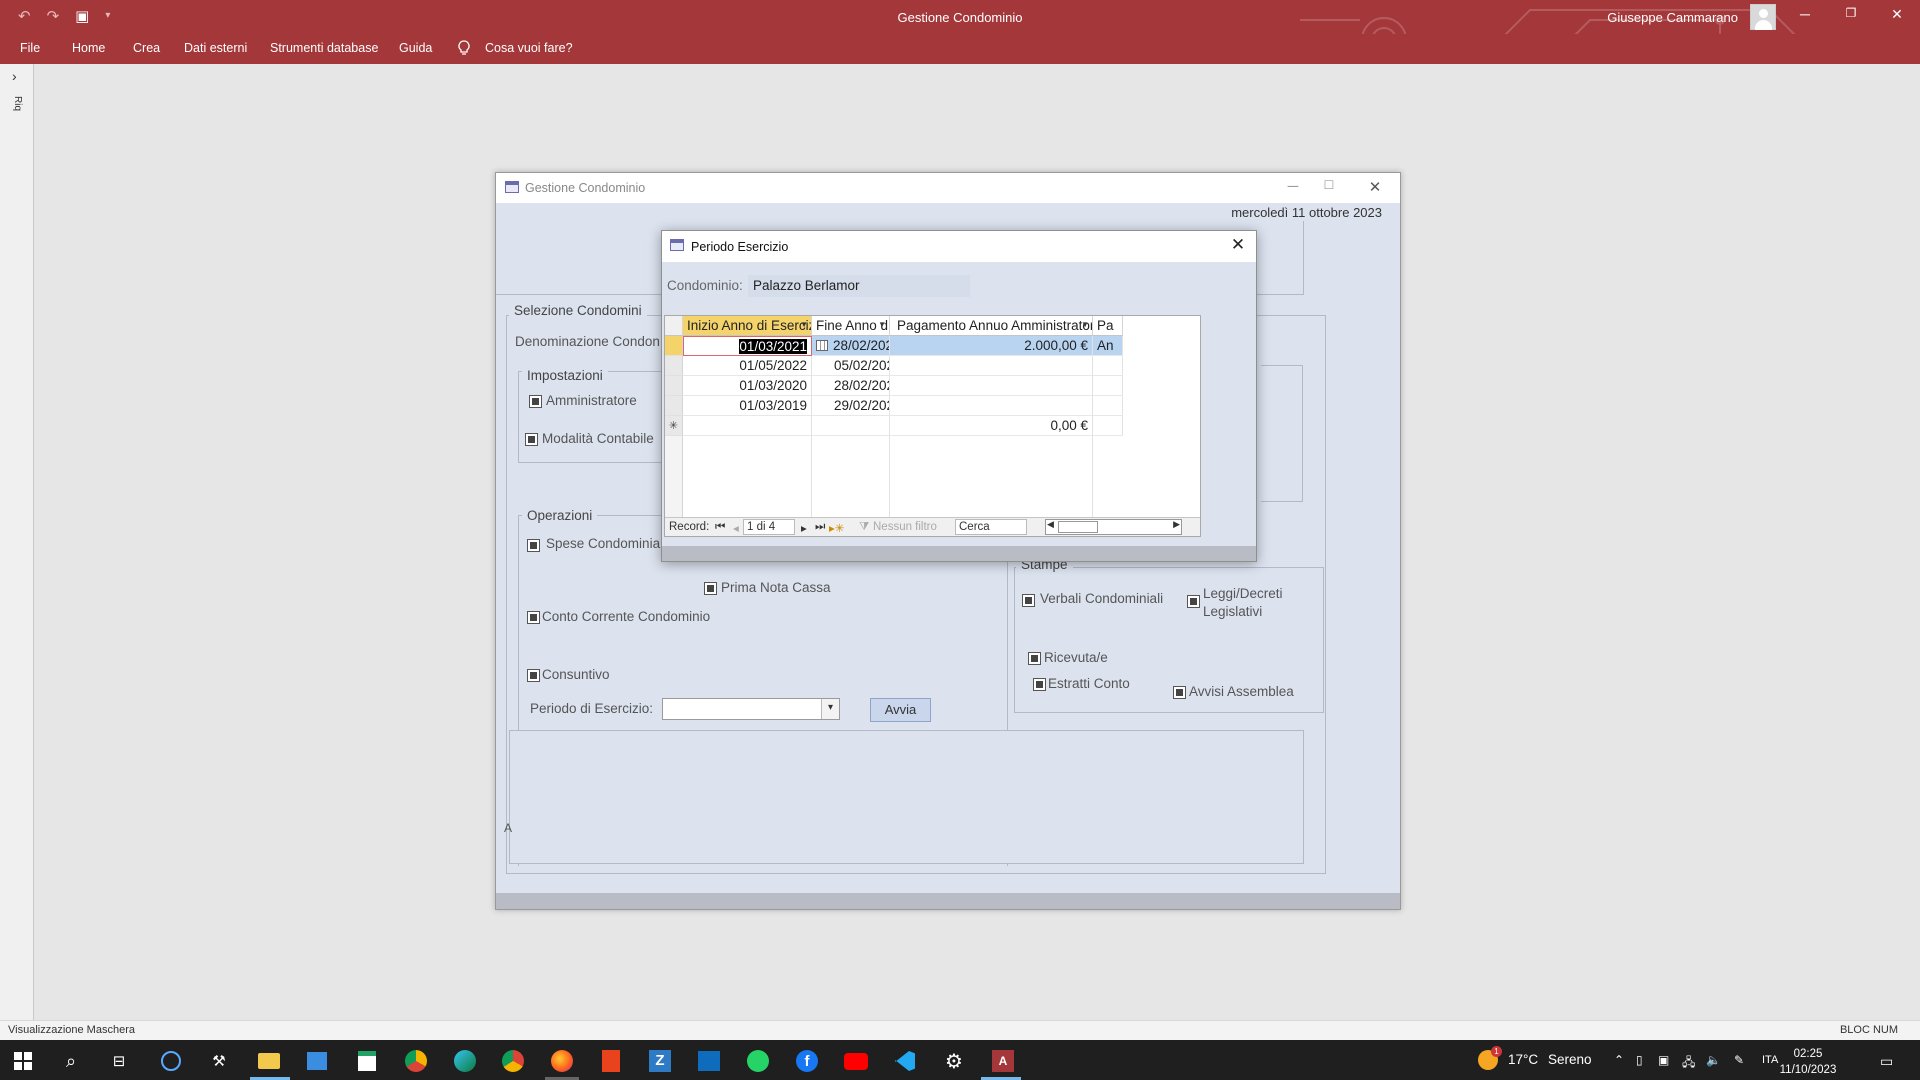 Image resolution: width=1920 pixels, height=1080 pixels. I want to click on file-explorer-icon, so click(269, 1061).